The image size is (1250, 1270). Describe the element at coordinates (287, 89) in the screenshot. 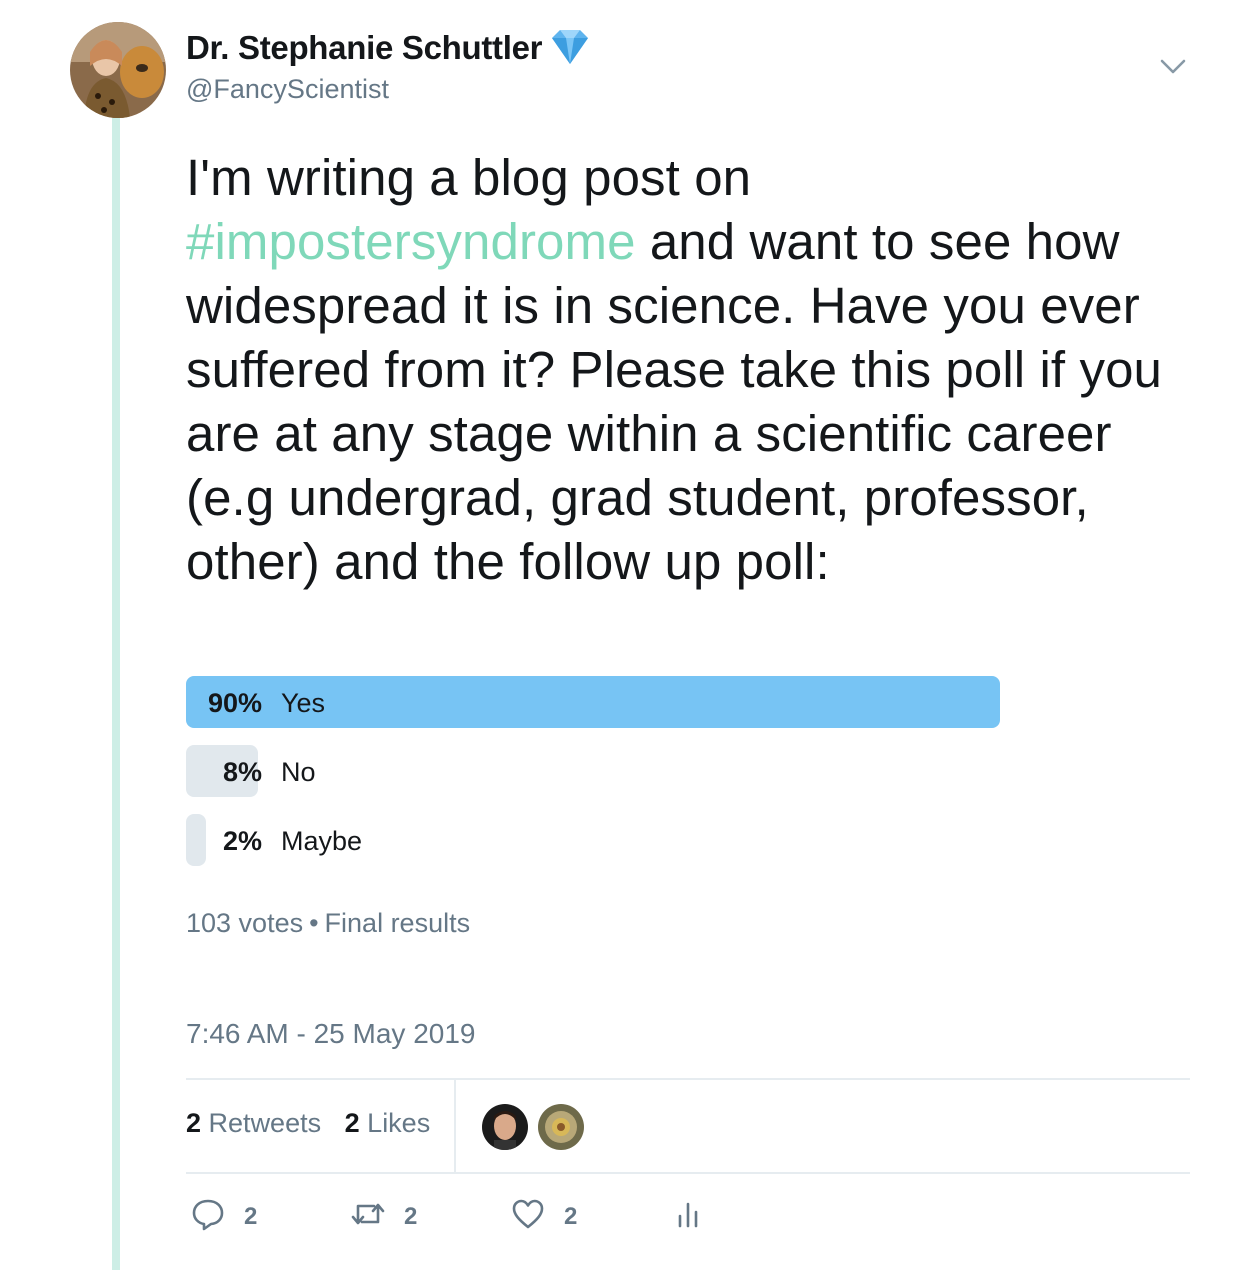

I see `author-handle: @FancyScientist` at that location.